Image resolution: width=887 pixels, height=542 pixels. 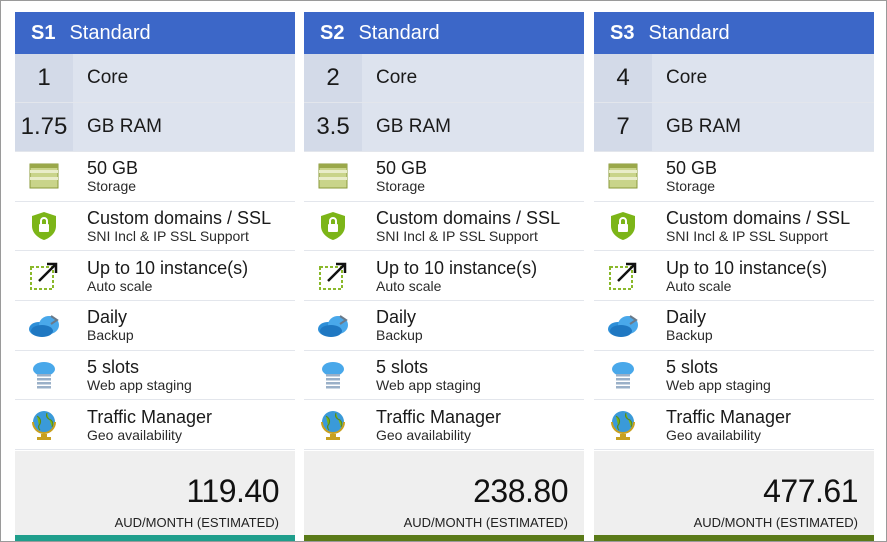 I want to click on cores-row: 4 Core, so click(x=734, y=78).